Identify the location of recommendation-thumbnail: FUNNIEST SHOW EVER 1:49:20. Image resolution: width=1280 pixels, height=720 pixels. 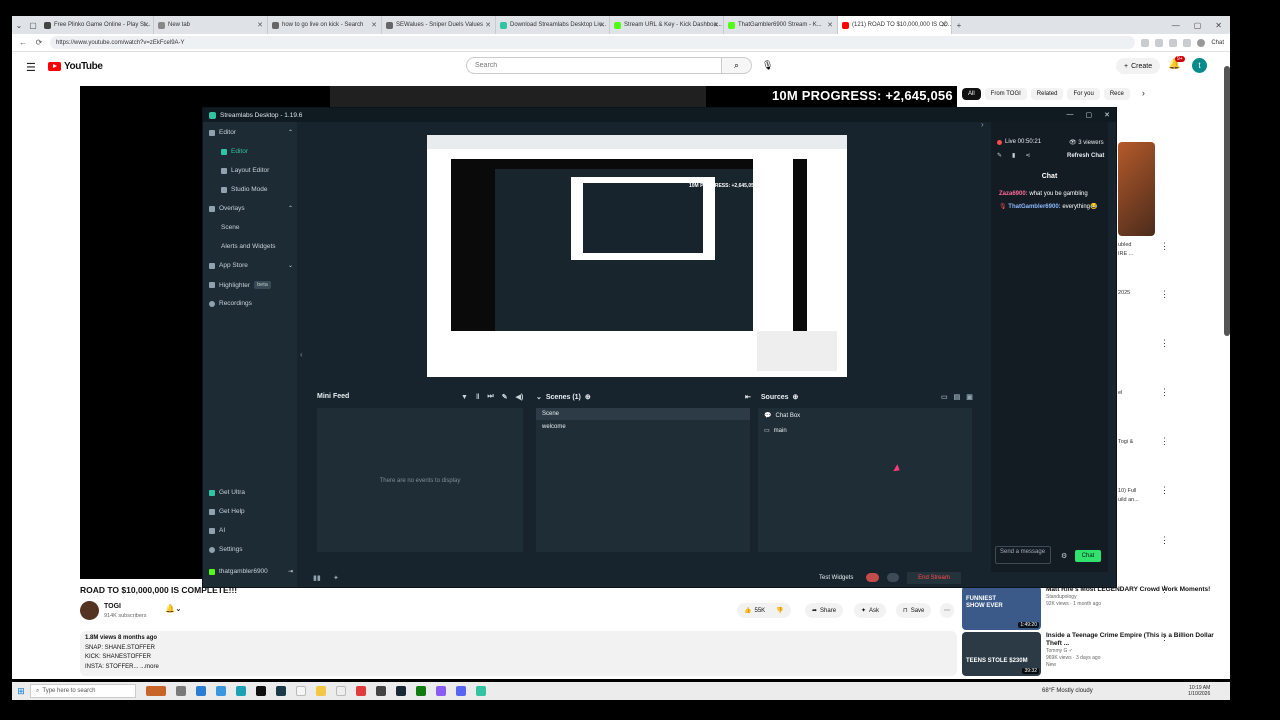
(1001, 608).